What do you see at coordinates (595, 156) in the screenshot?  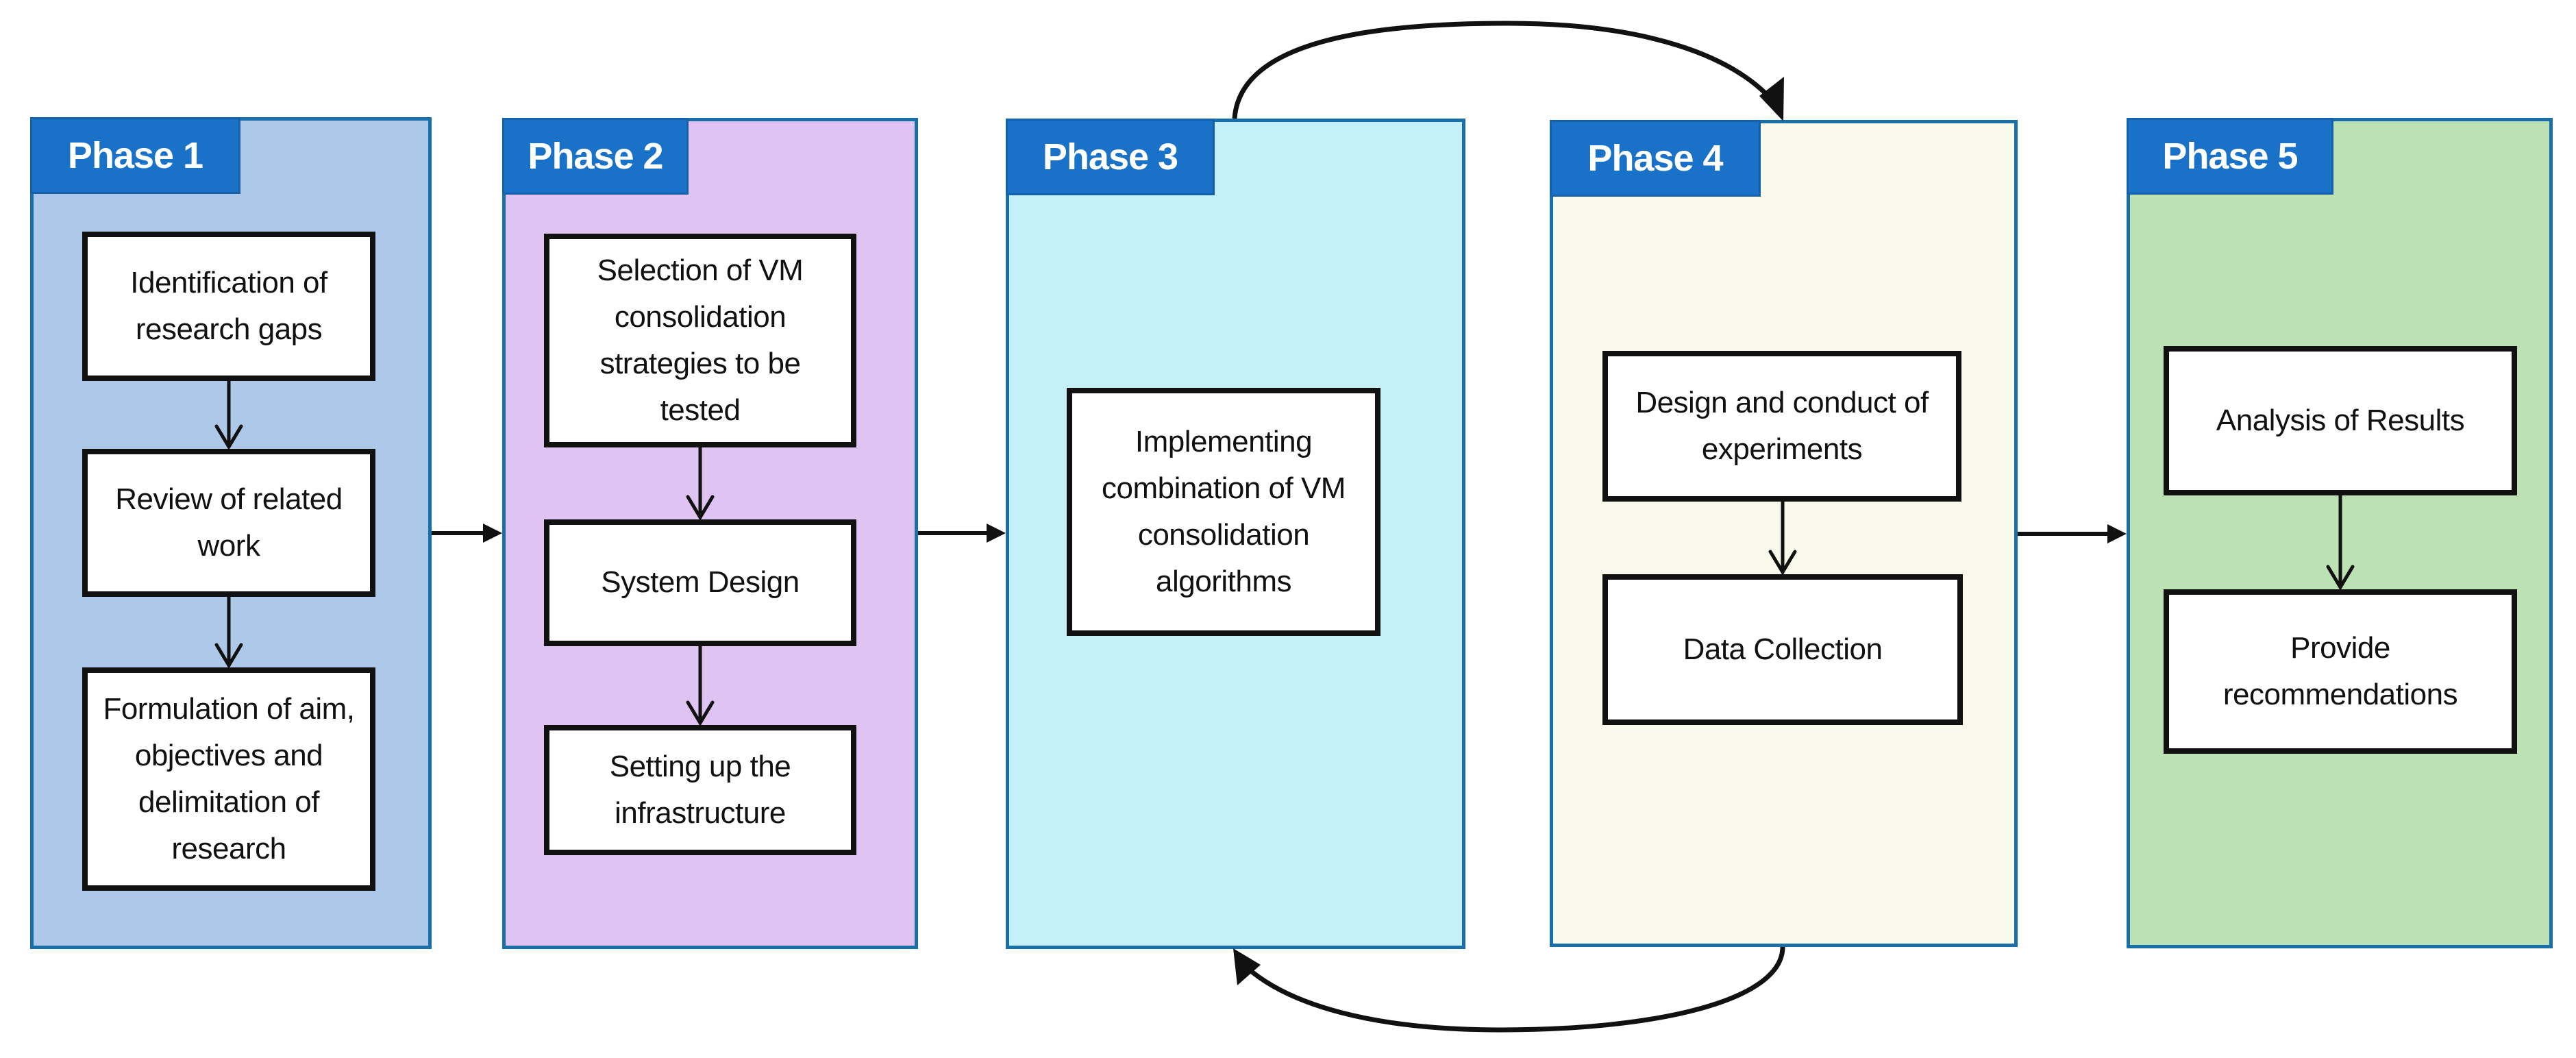 I see `phase-2-tab: Phase 2` at bounding box center [595, 156].